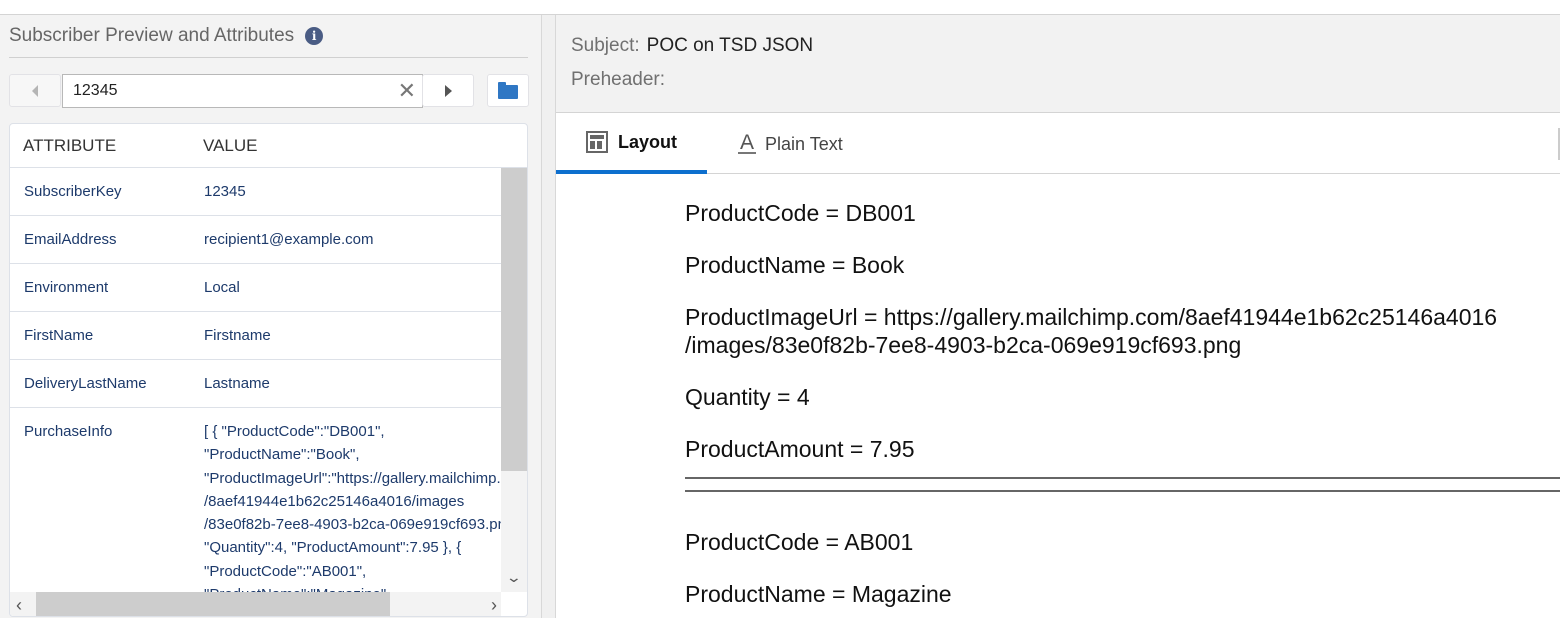  What do you see at coordinates (19, 605) in the screenshot?
I see `chevron-left-icon: ‹` at bounding box center [19, 605].